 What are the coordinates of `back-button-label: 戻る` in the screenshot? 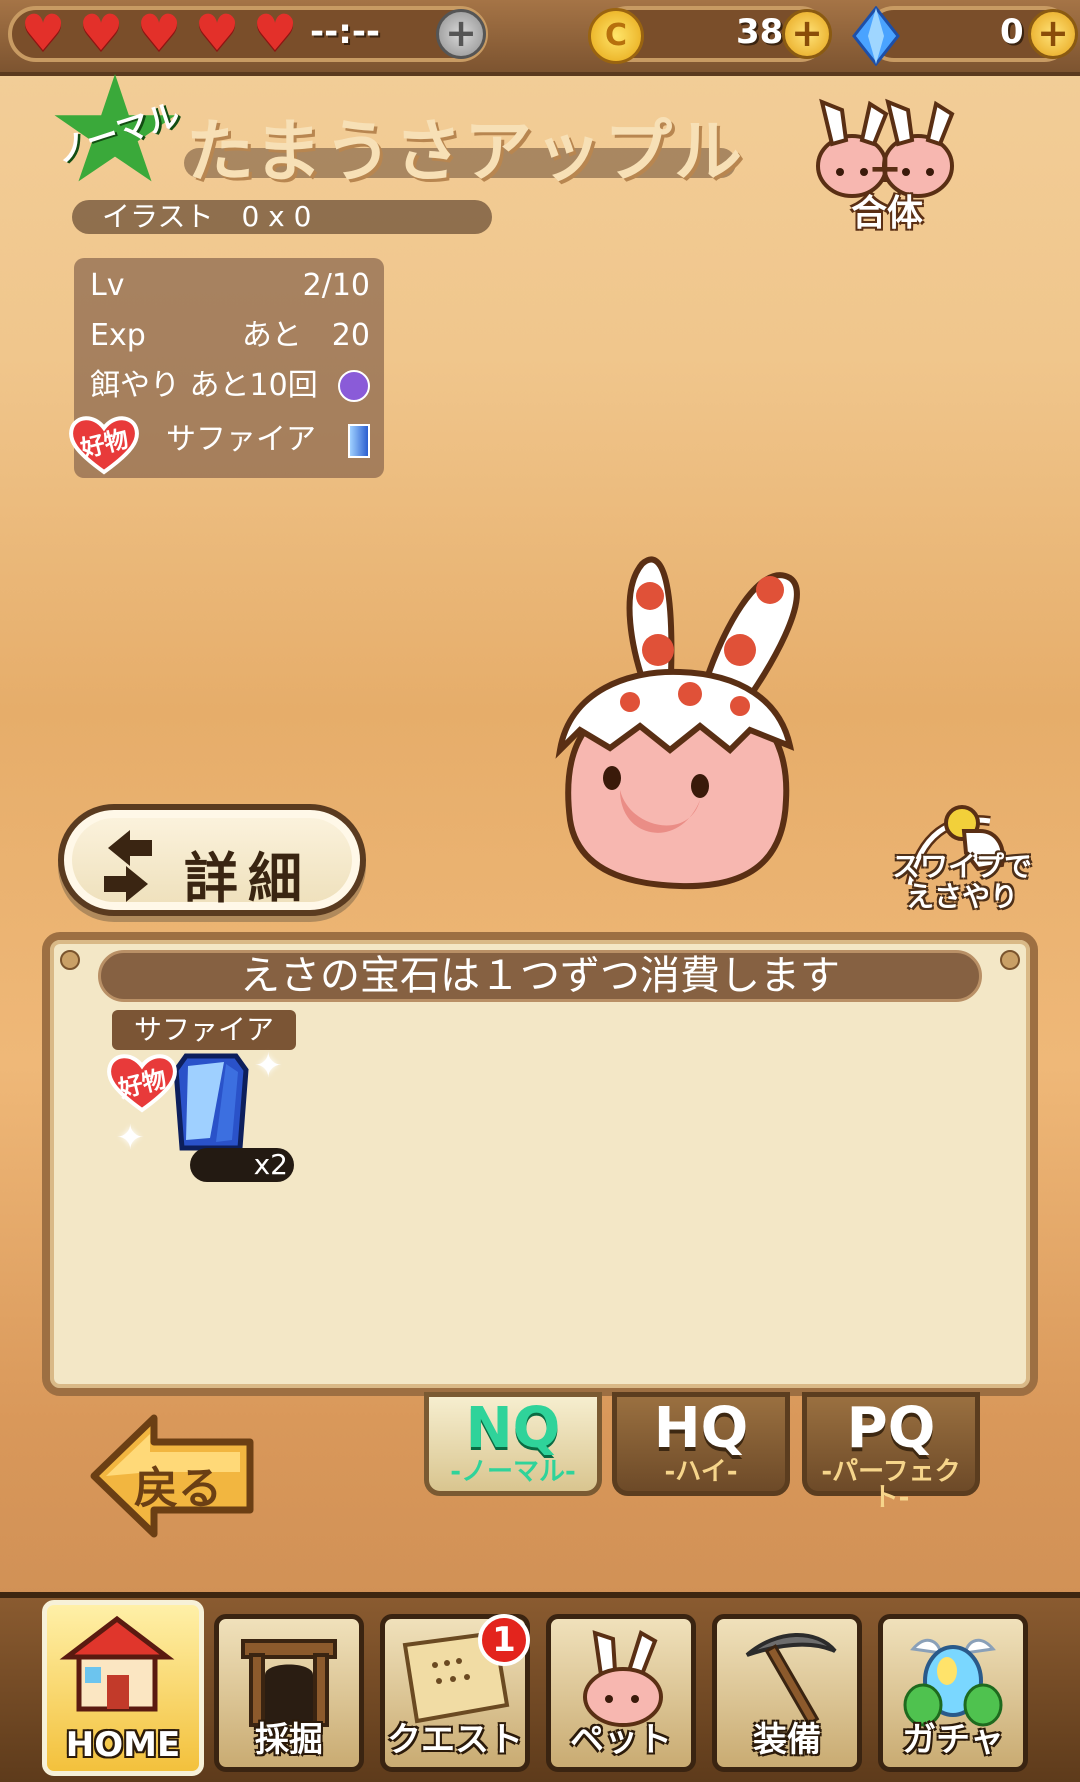 It's located at (178, 1488).